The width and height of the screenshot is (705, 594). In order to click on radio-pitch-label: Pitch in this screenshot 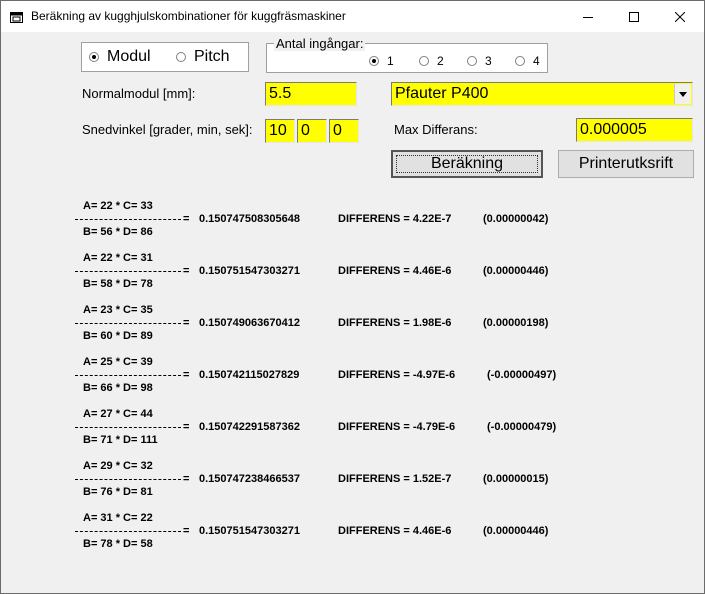, I will do `click(212, 56)`.